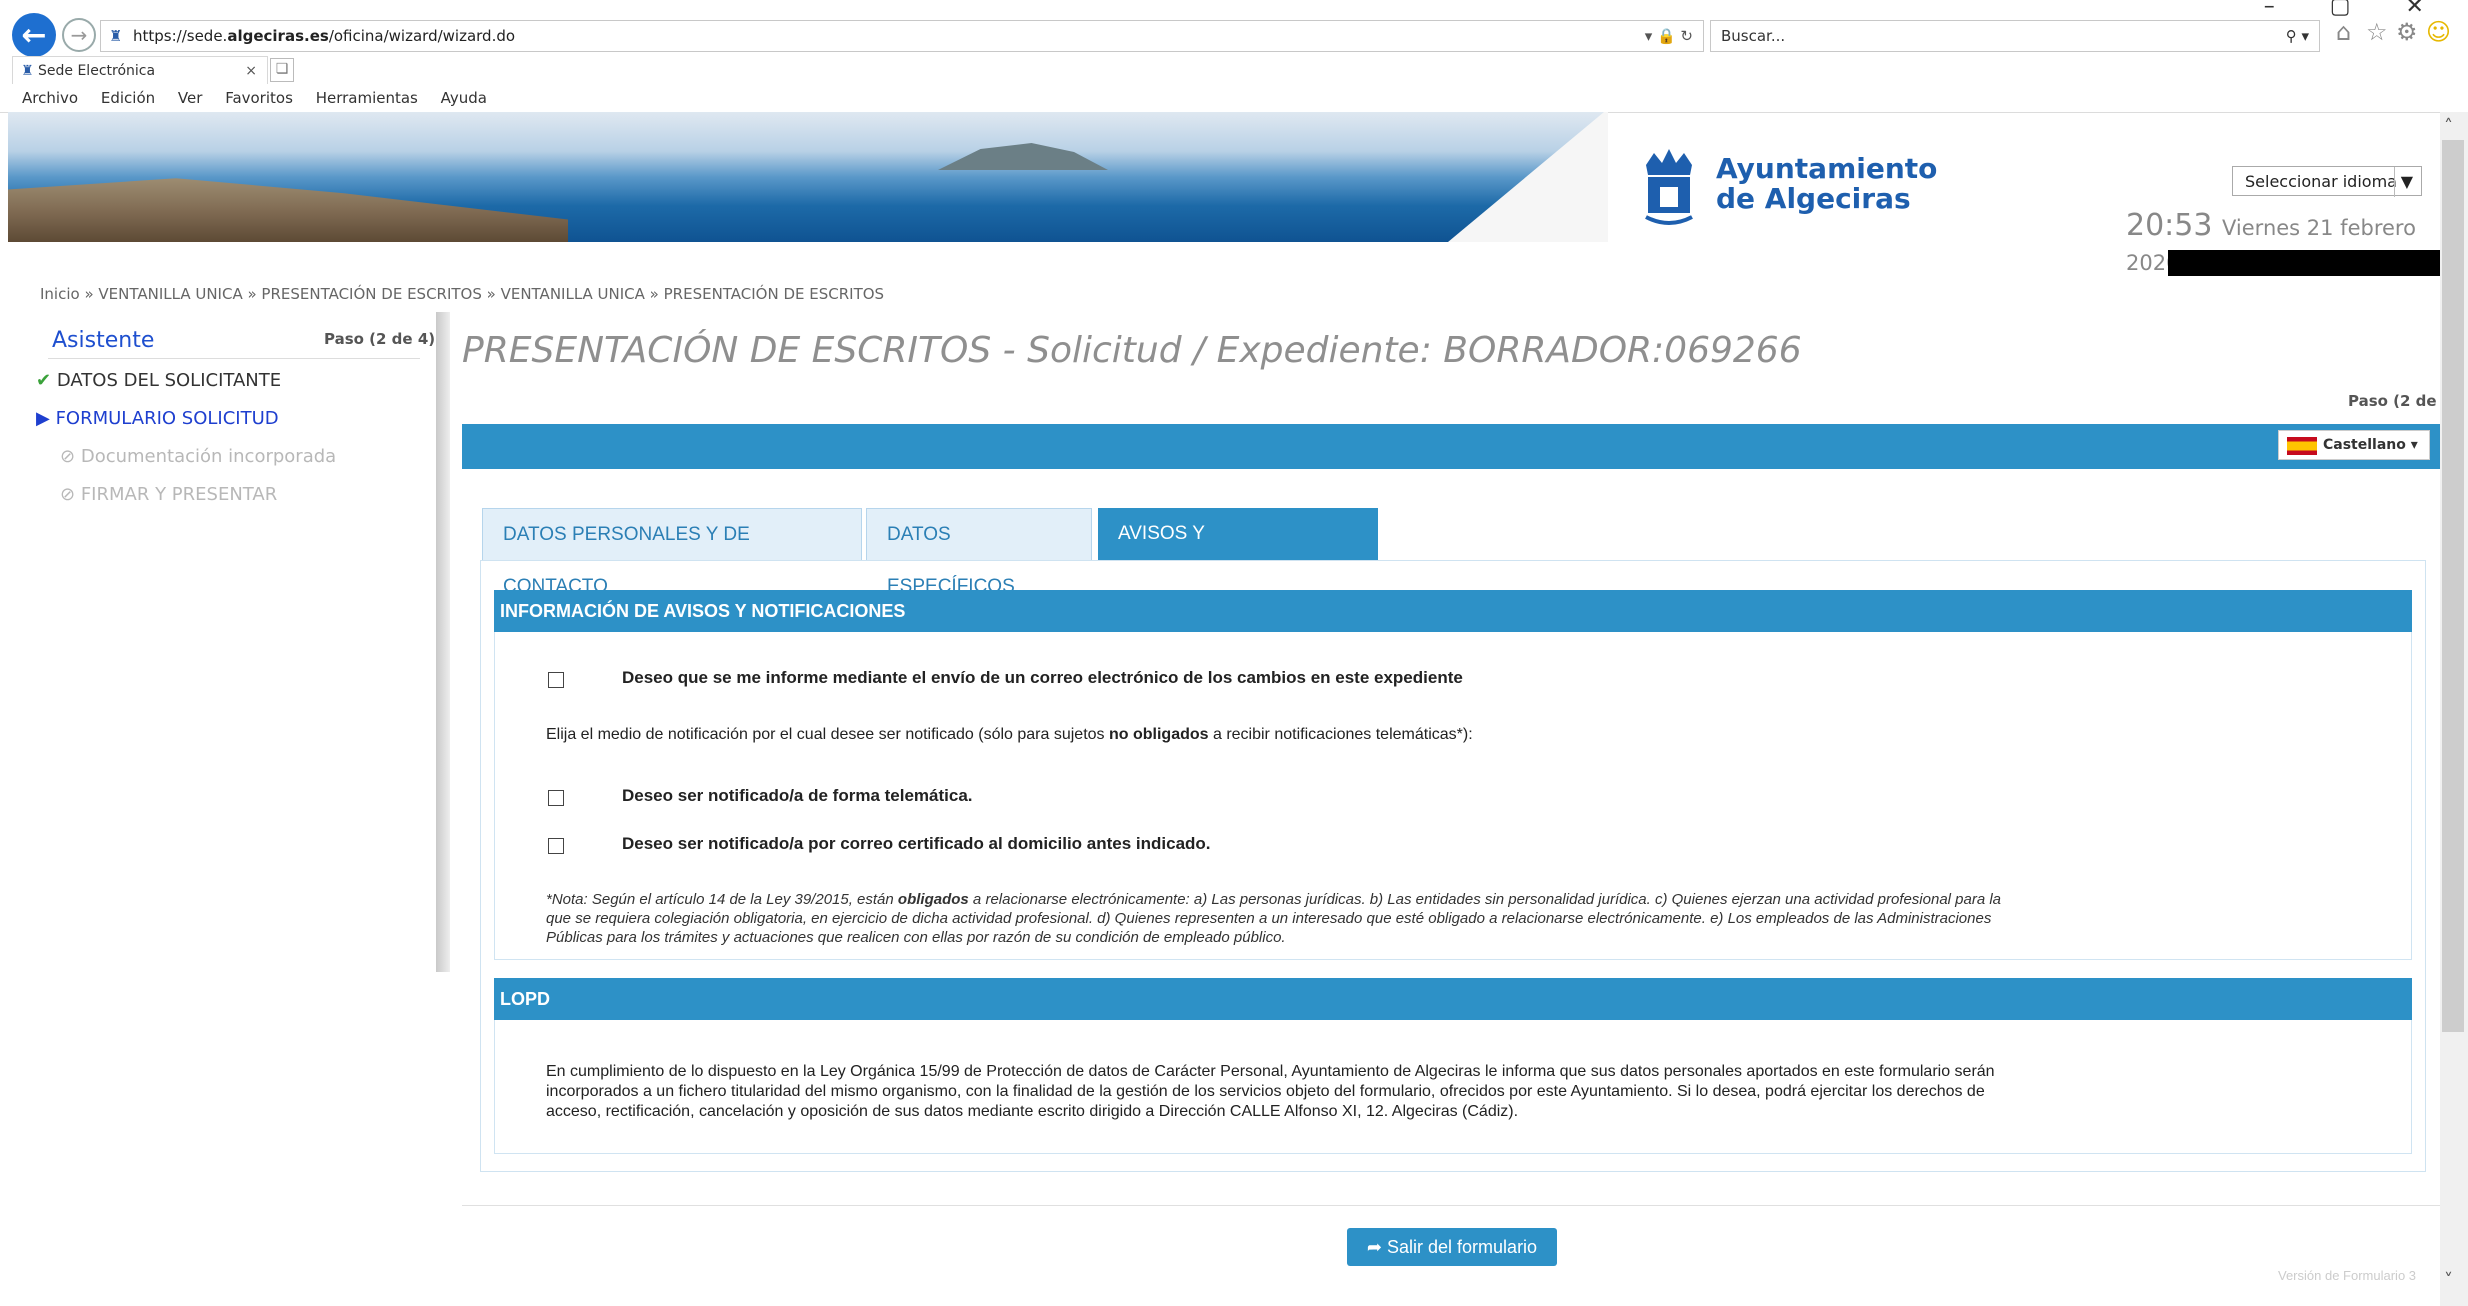 Image resolution: width=2468 pixels, height=1306 pixels. I want to click on caret-down-icon: ▾, so click(2414, 445).